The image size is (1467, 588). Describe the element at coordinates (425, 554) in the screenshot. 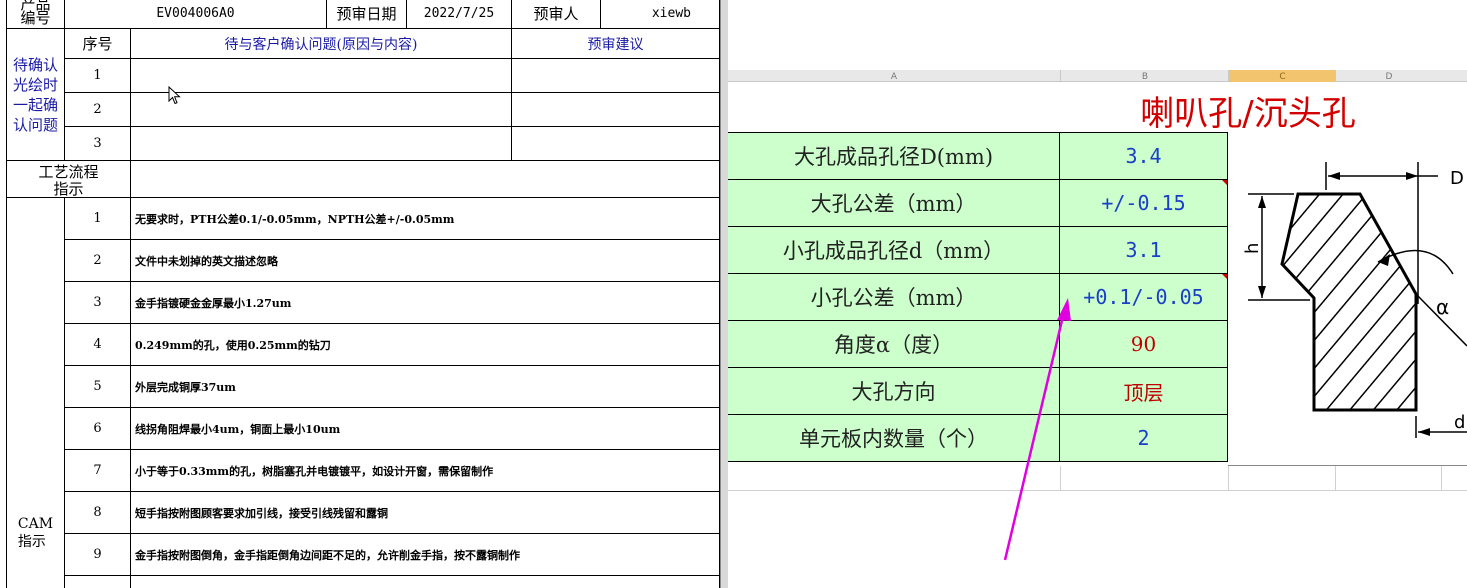

I see `cam-item-text: 金手指按附图倒角，金手指距倒角边间距不足的，允许削金手指，按不露铜制作` at that location.